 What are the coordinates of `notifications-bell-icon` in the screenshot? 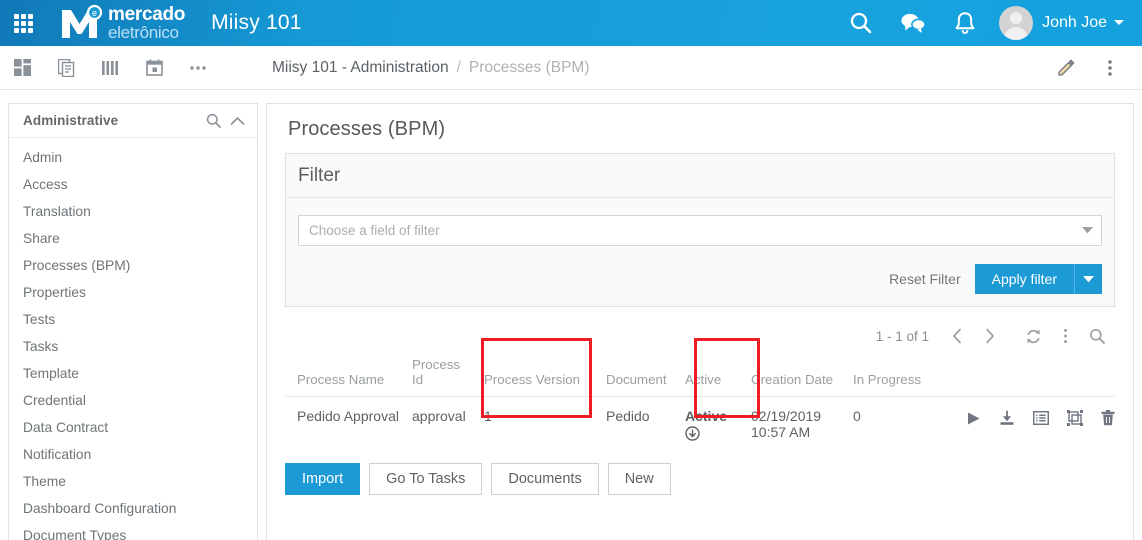 It's located at (965, 23).